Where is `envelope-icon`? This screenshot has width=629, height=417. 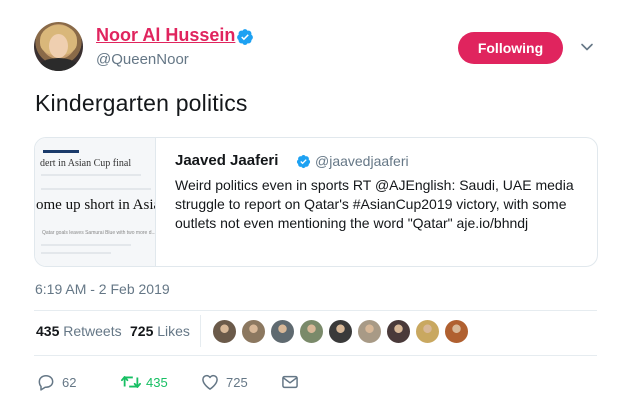
envelope-icon is located at coordinates (290, 382).